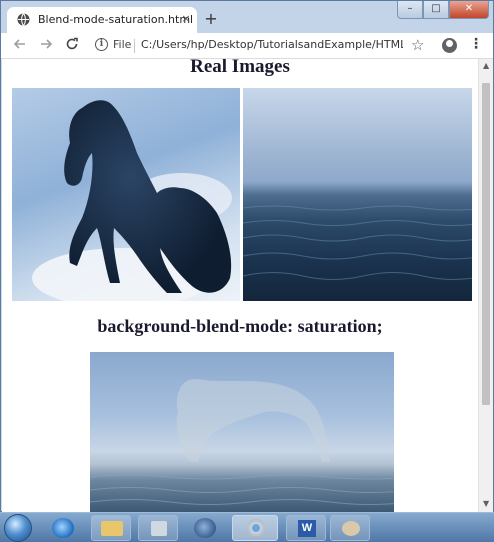 The width and height of the screenshot is (494, 542). Describe the element at coordinates (101, 44) in the screenshot. I see `info-icon: i` at that location.